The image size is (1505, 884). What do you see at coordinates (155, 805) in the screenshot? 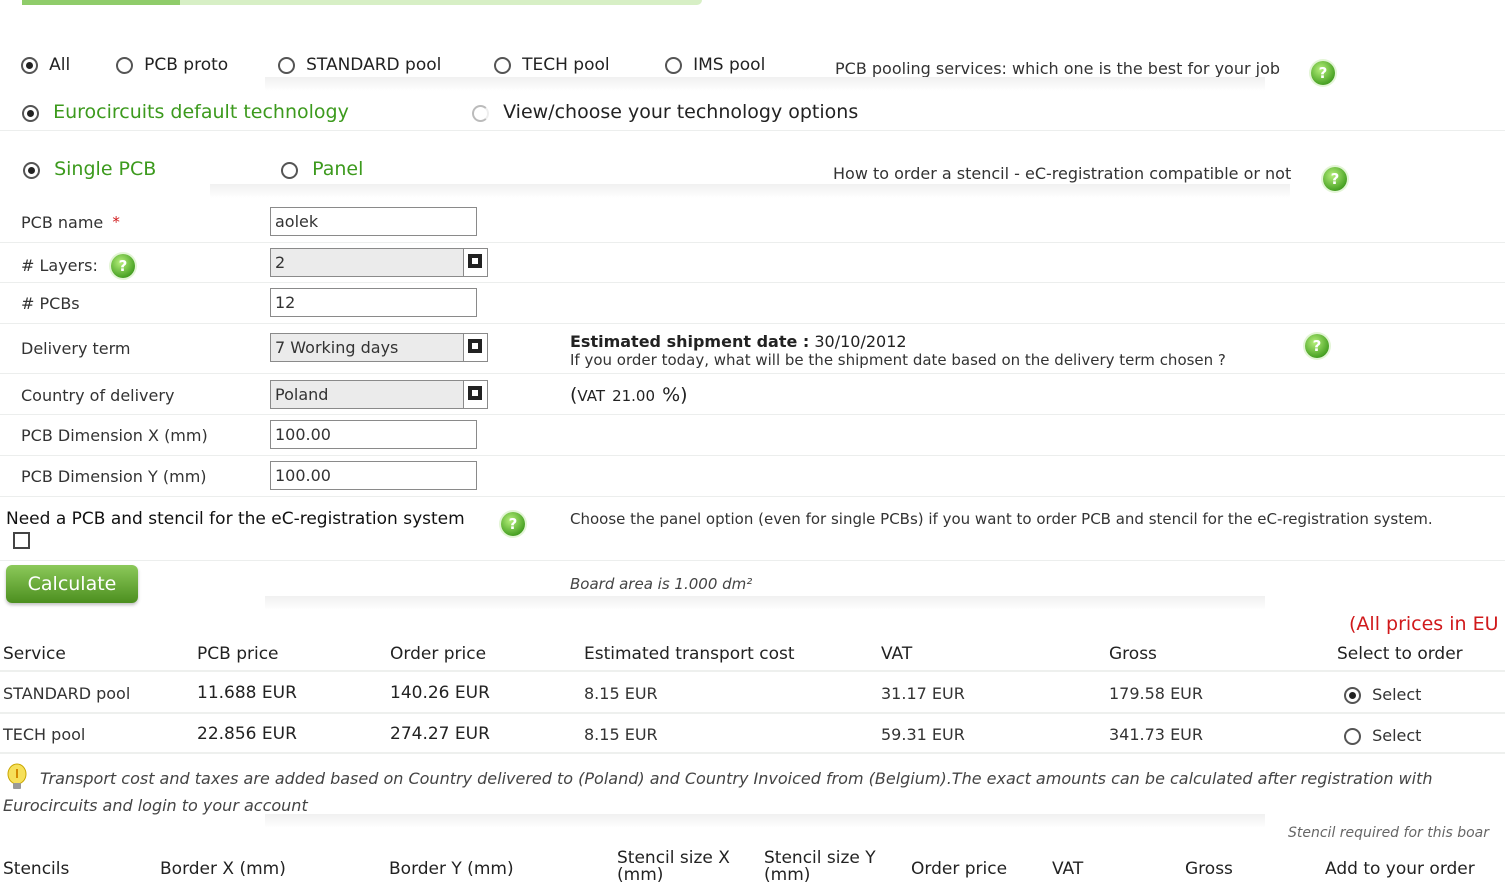
I see `transport-note-line2: Eurocircuits and login to your account` at bounding box center [155, 805].